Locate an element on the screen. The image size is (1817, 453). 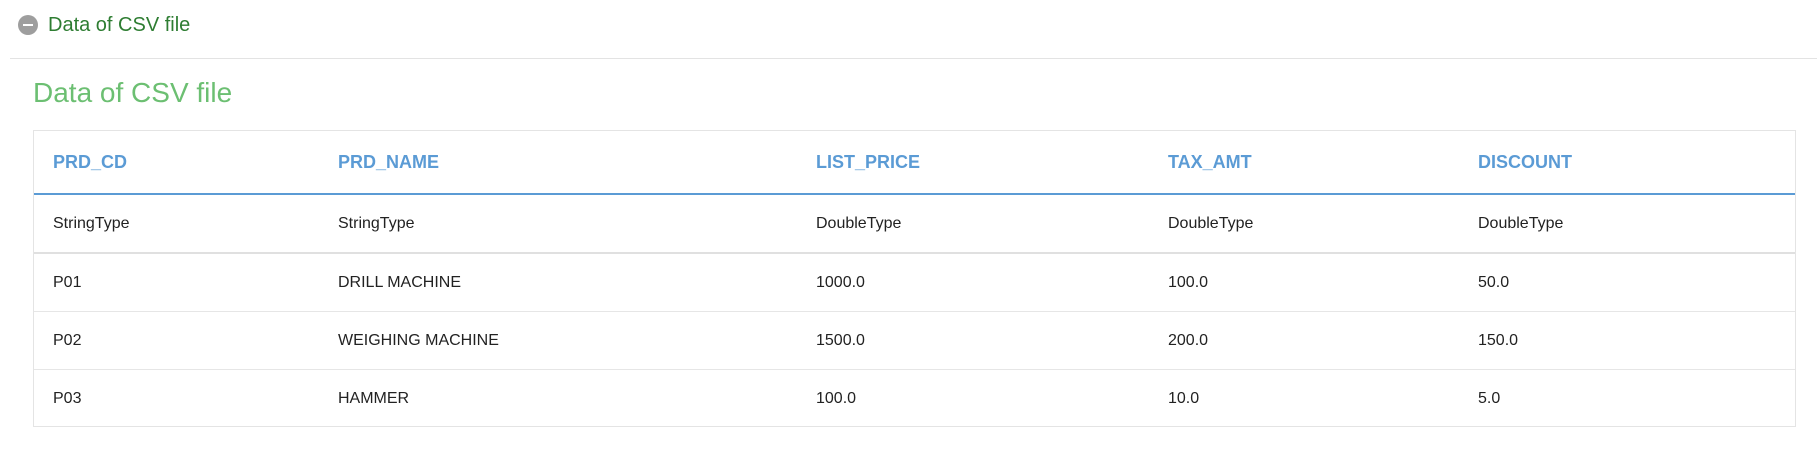
column-header-tax-amt: TAX_AMT is located at coordinates (1304, 163).